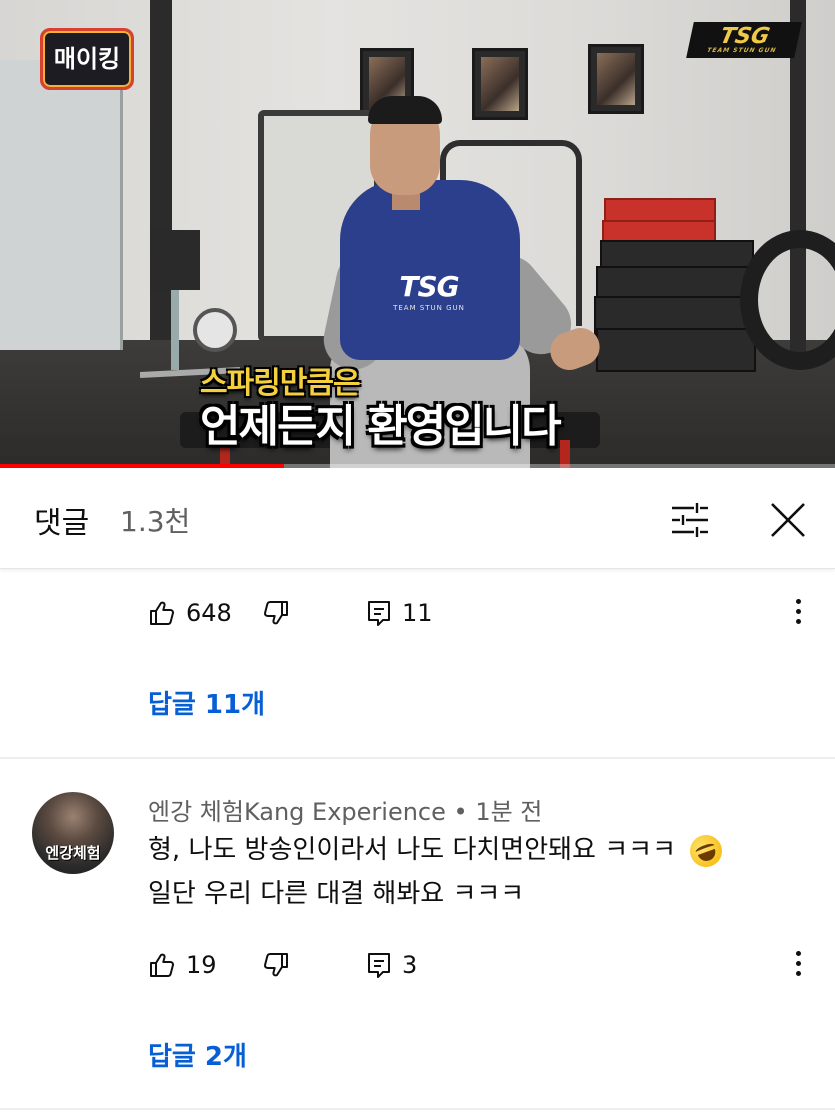 The image size is (835, 1116). Describe the element at coordinates (417, 519) in the screenshot. I see `comments-header: 댓글 1.3천` at that location.